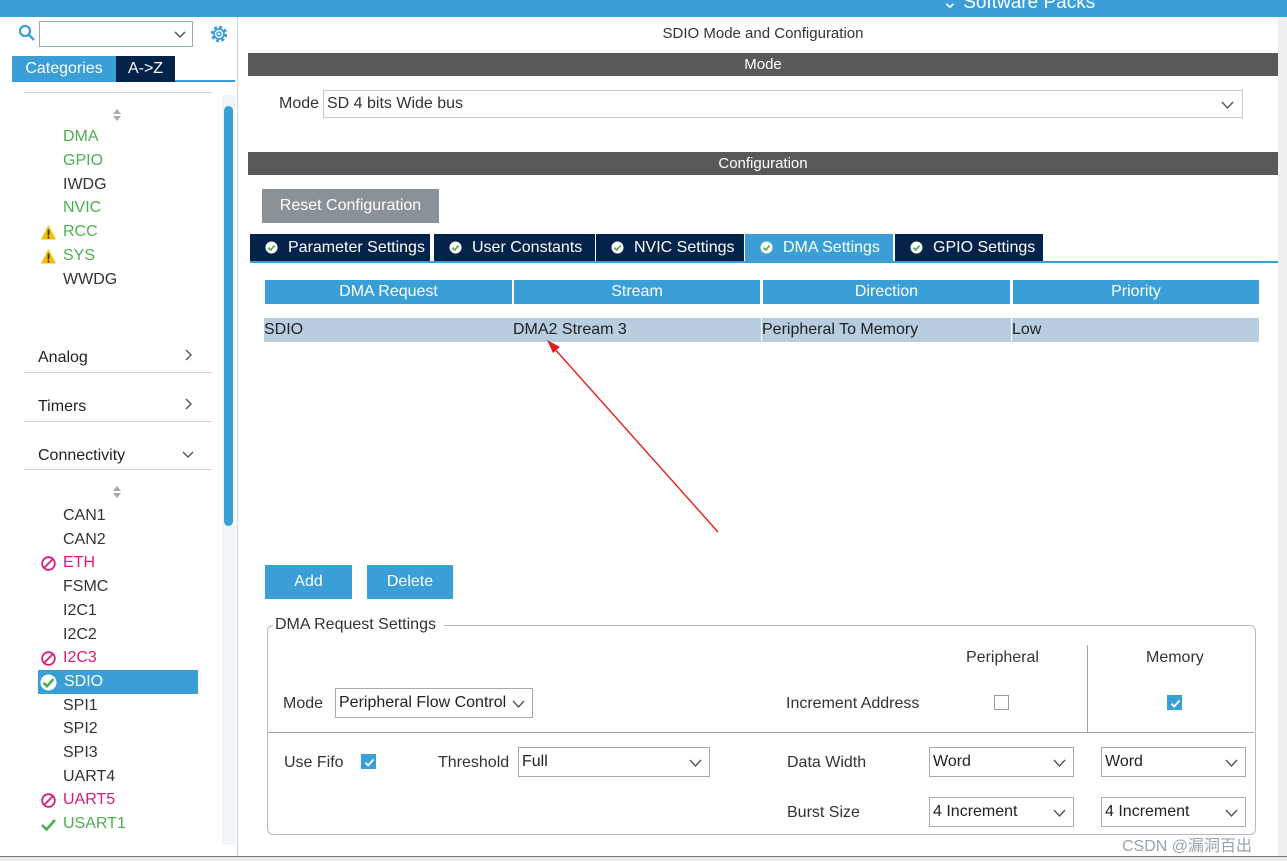  Describe the element at coordinates (94, 824) in the screenshot. I see `sidebar-item-usart1: USART1` at that location.